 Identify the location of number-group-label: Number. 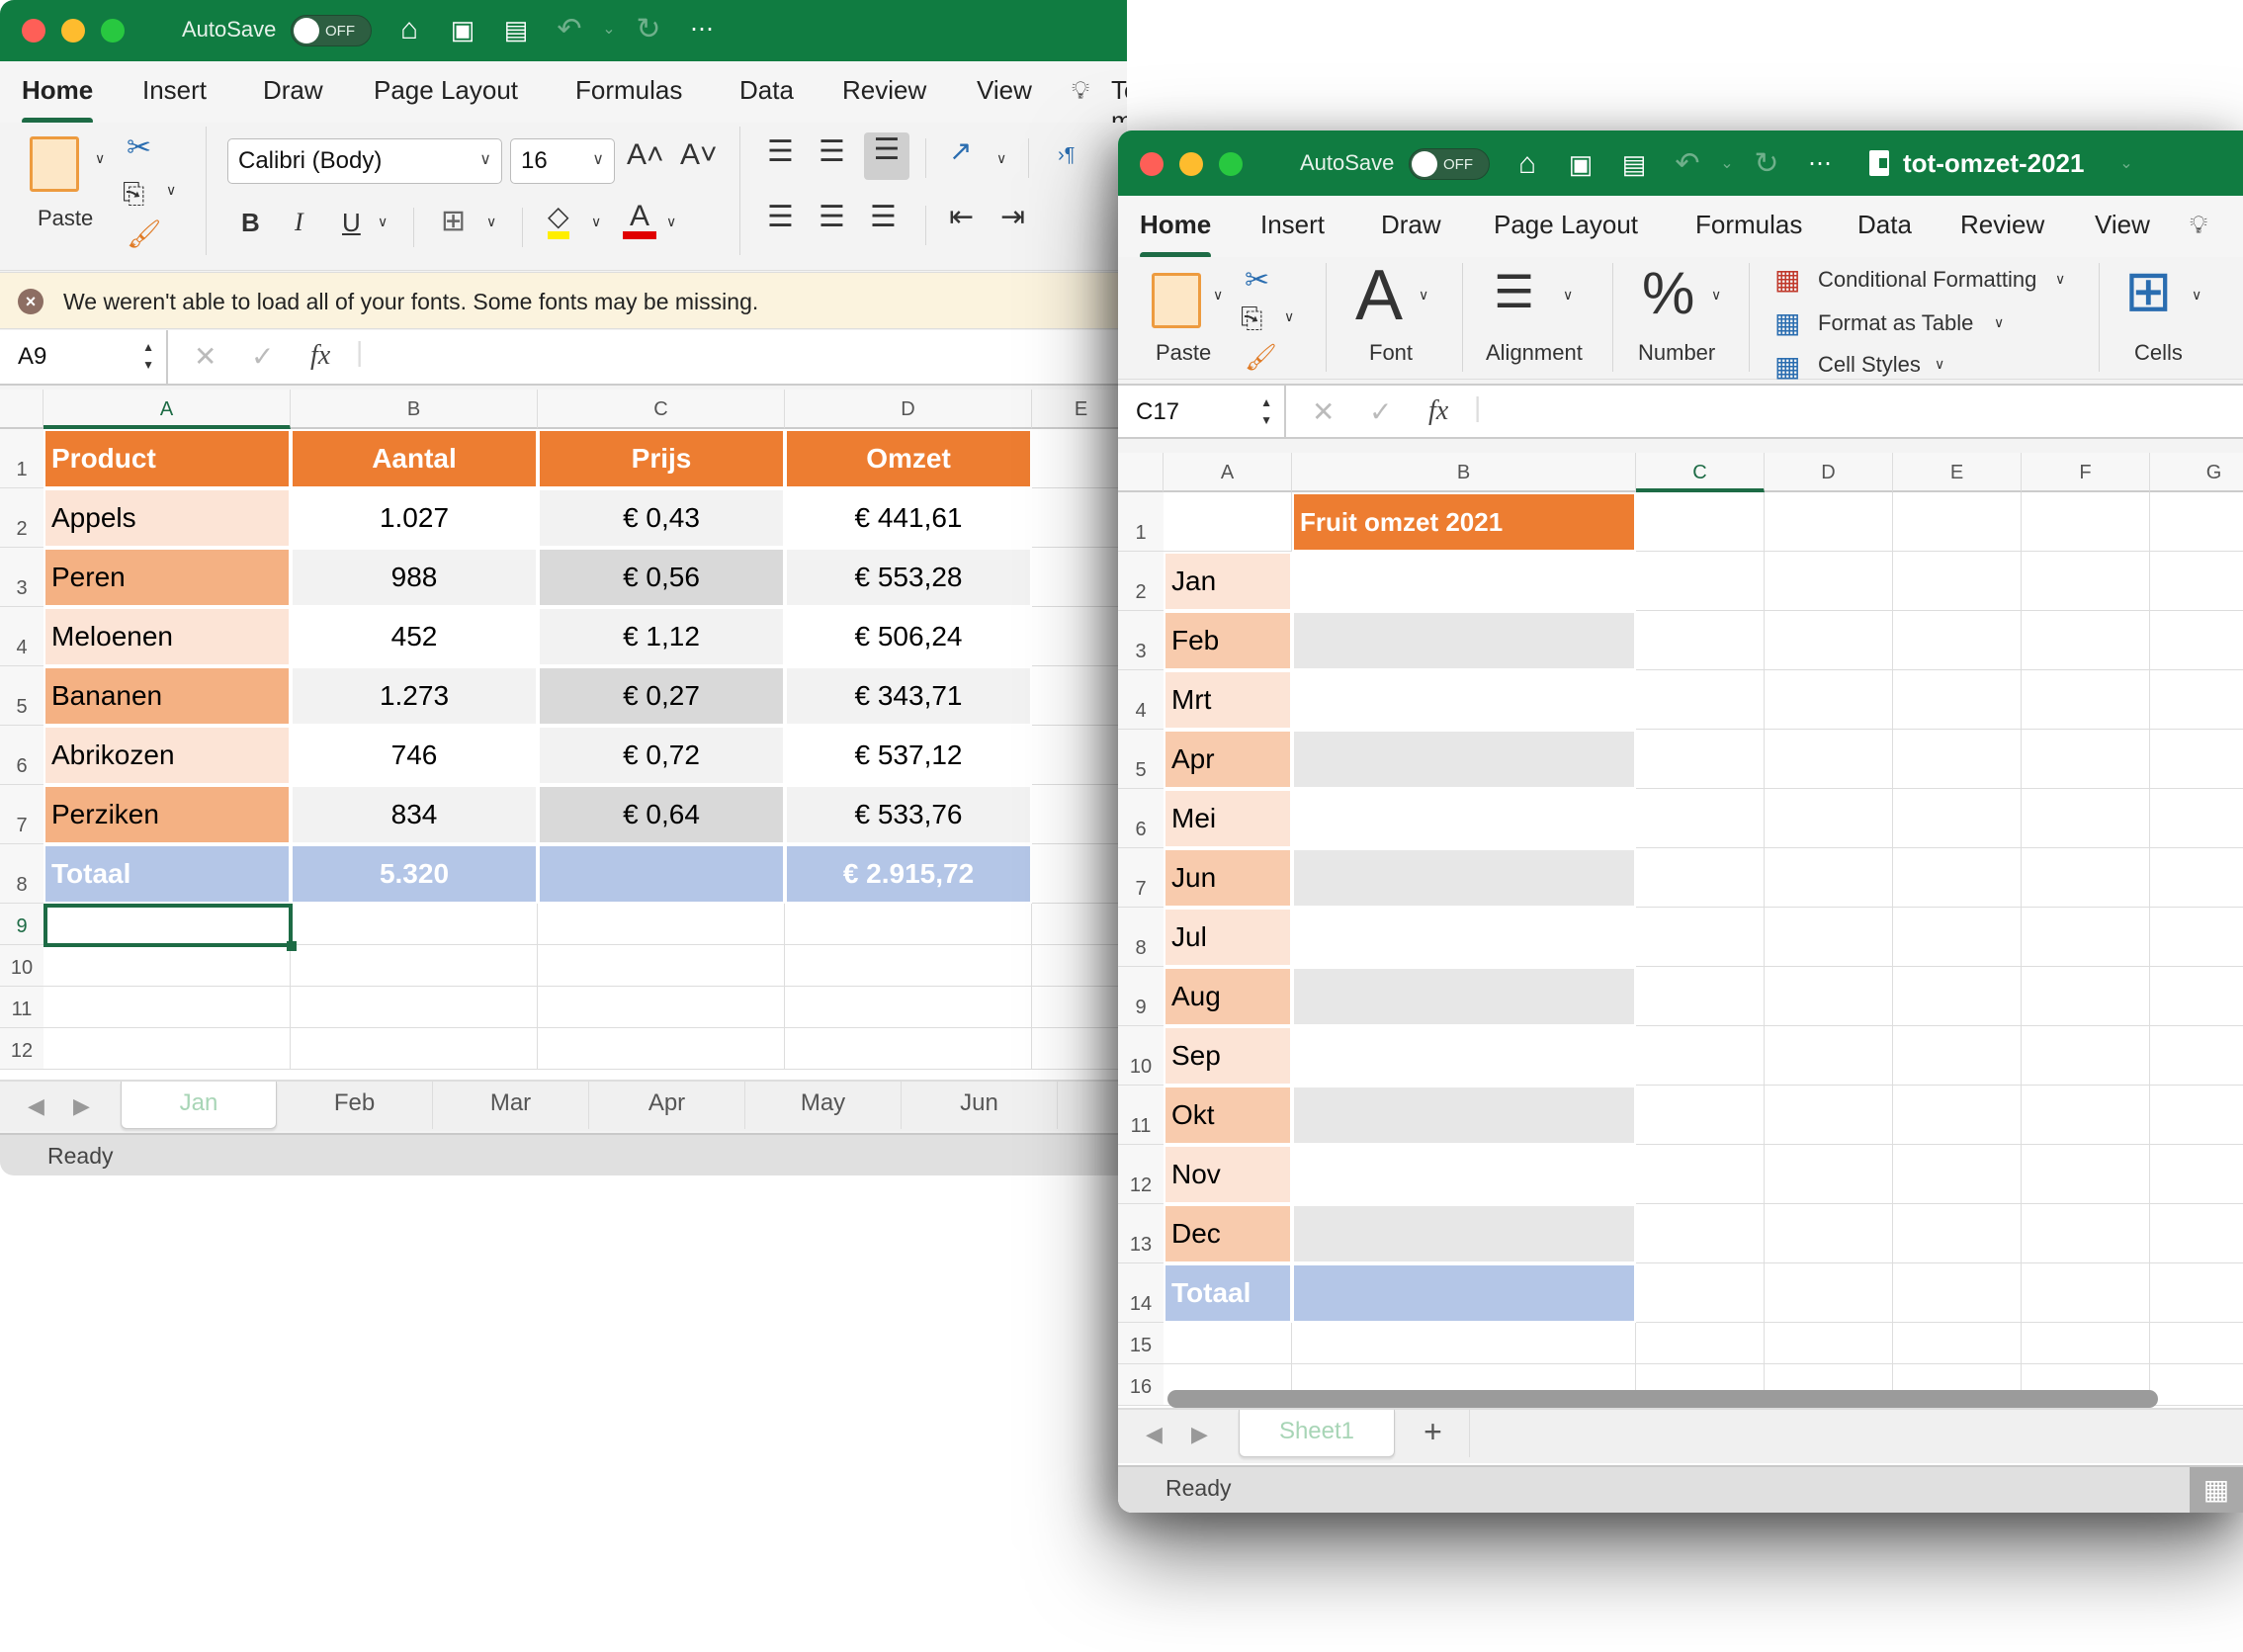
(1676, 353).